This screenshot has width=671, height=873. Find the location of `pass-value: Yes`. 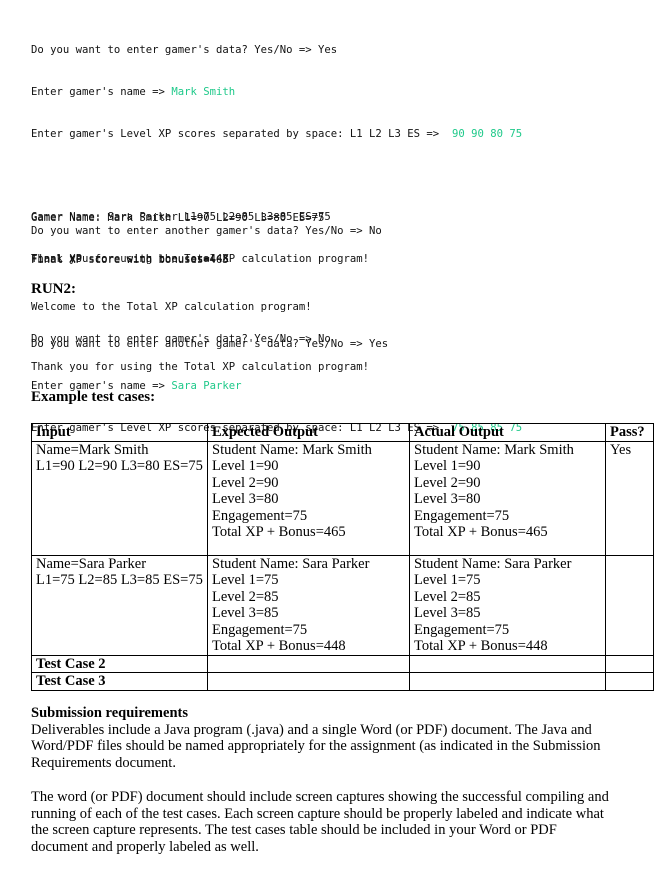

pass-value: Yes is located at coordinates (621, 449).